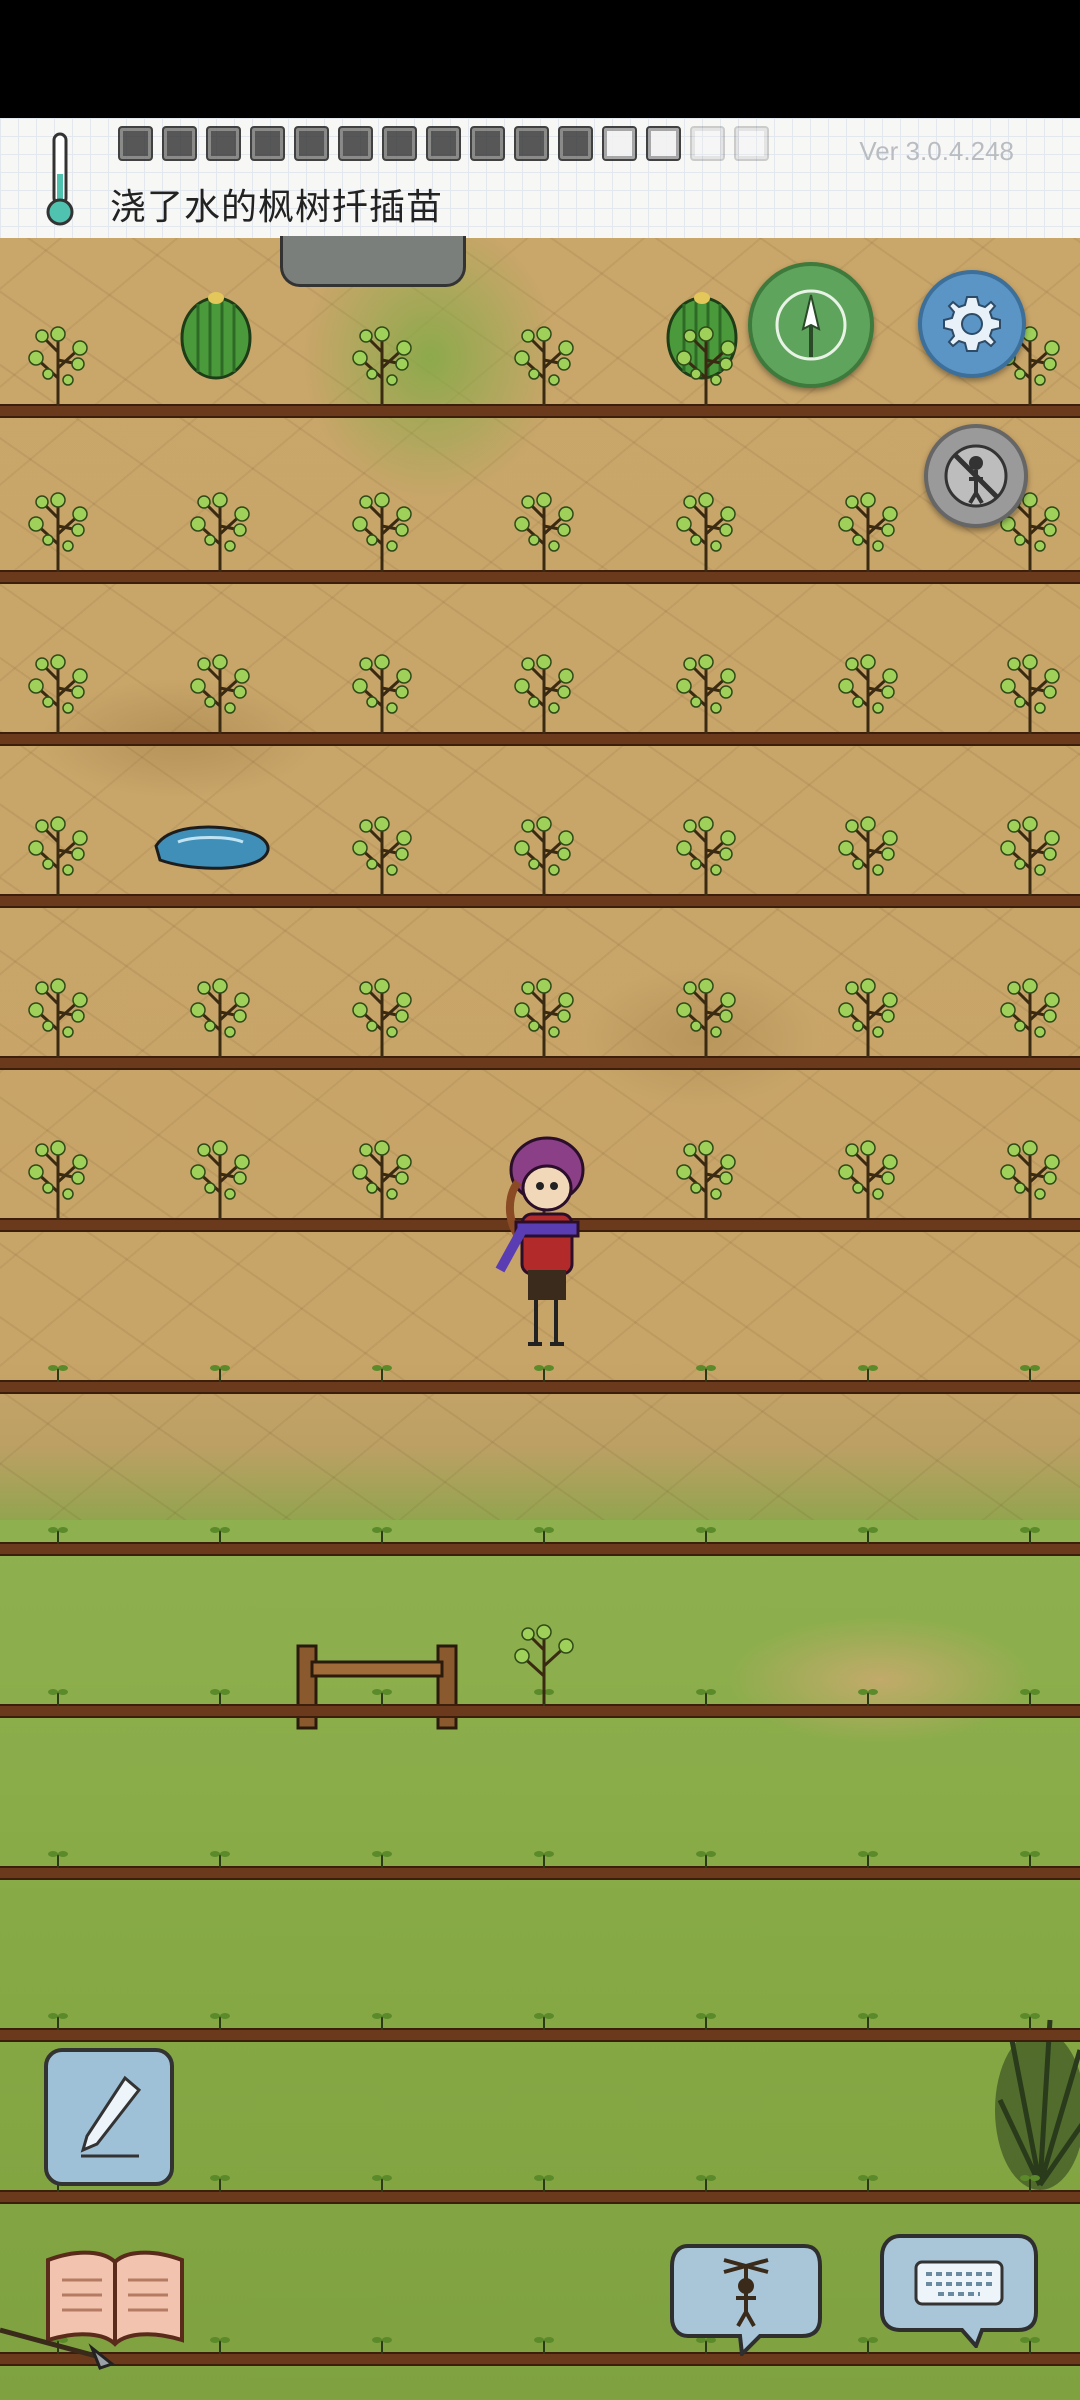 This screenshot has width=1080, height=2400. What do you see at coordinates (976, 476) in the screenshot?
I see `puppet-toggle-button` at bounding box center [976, 476].